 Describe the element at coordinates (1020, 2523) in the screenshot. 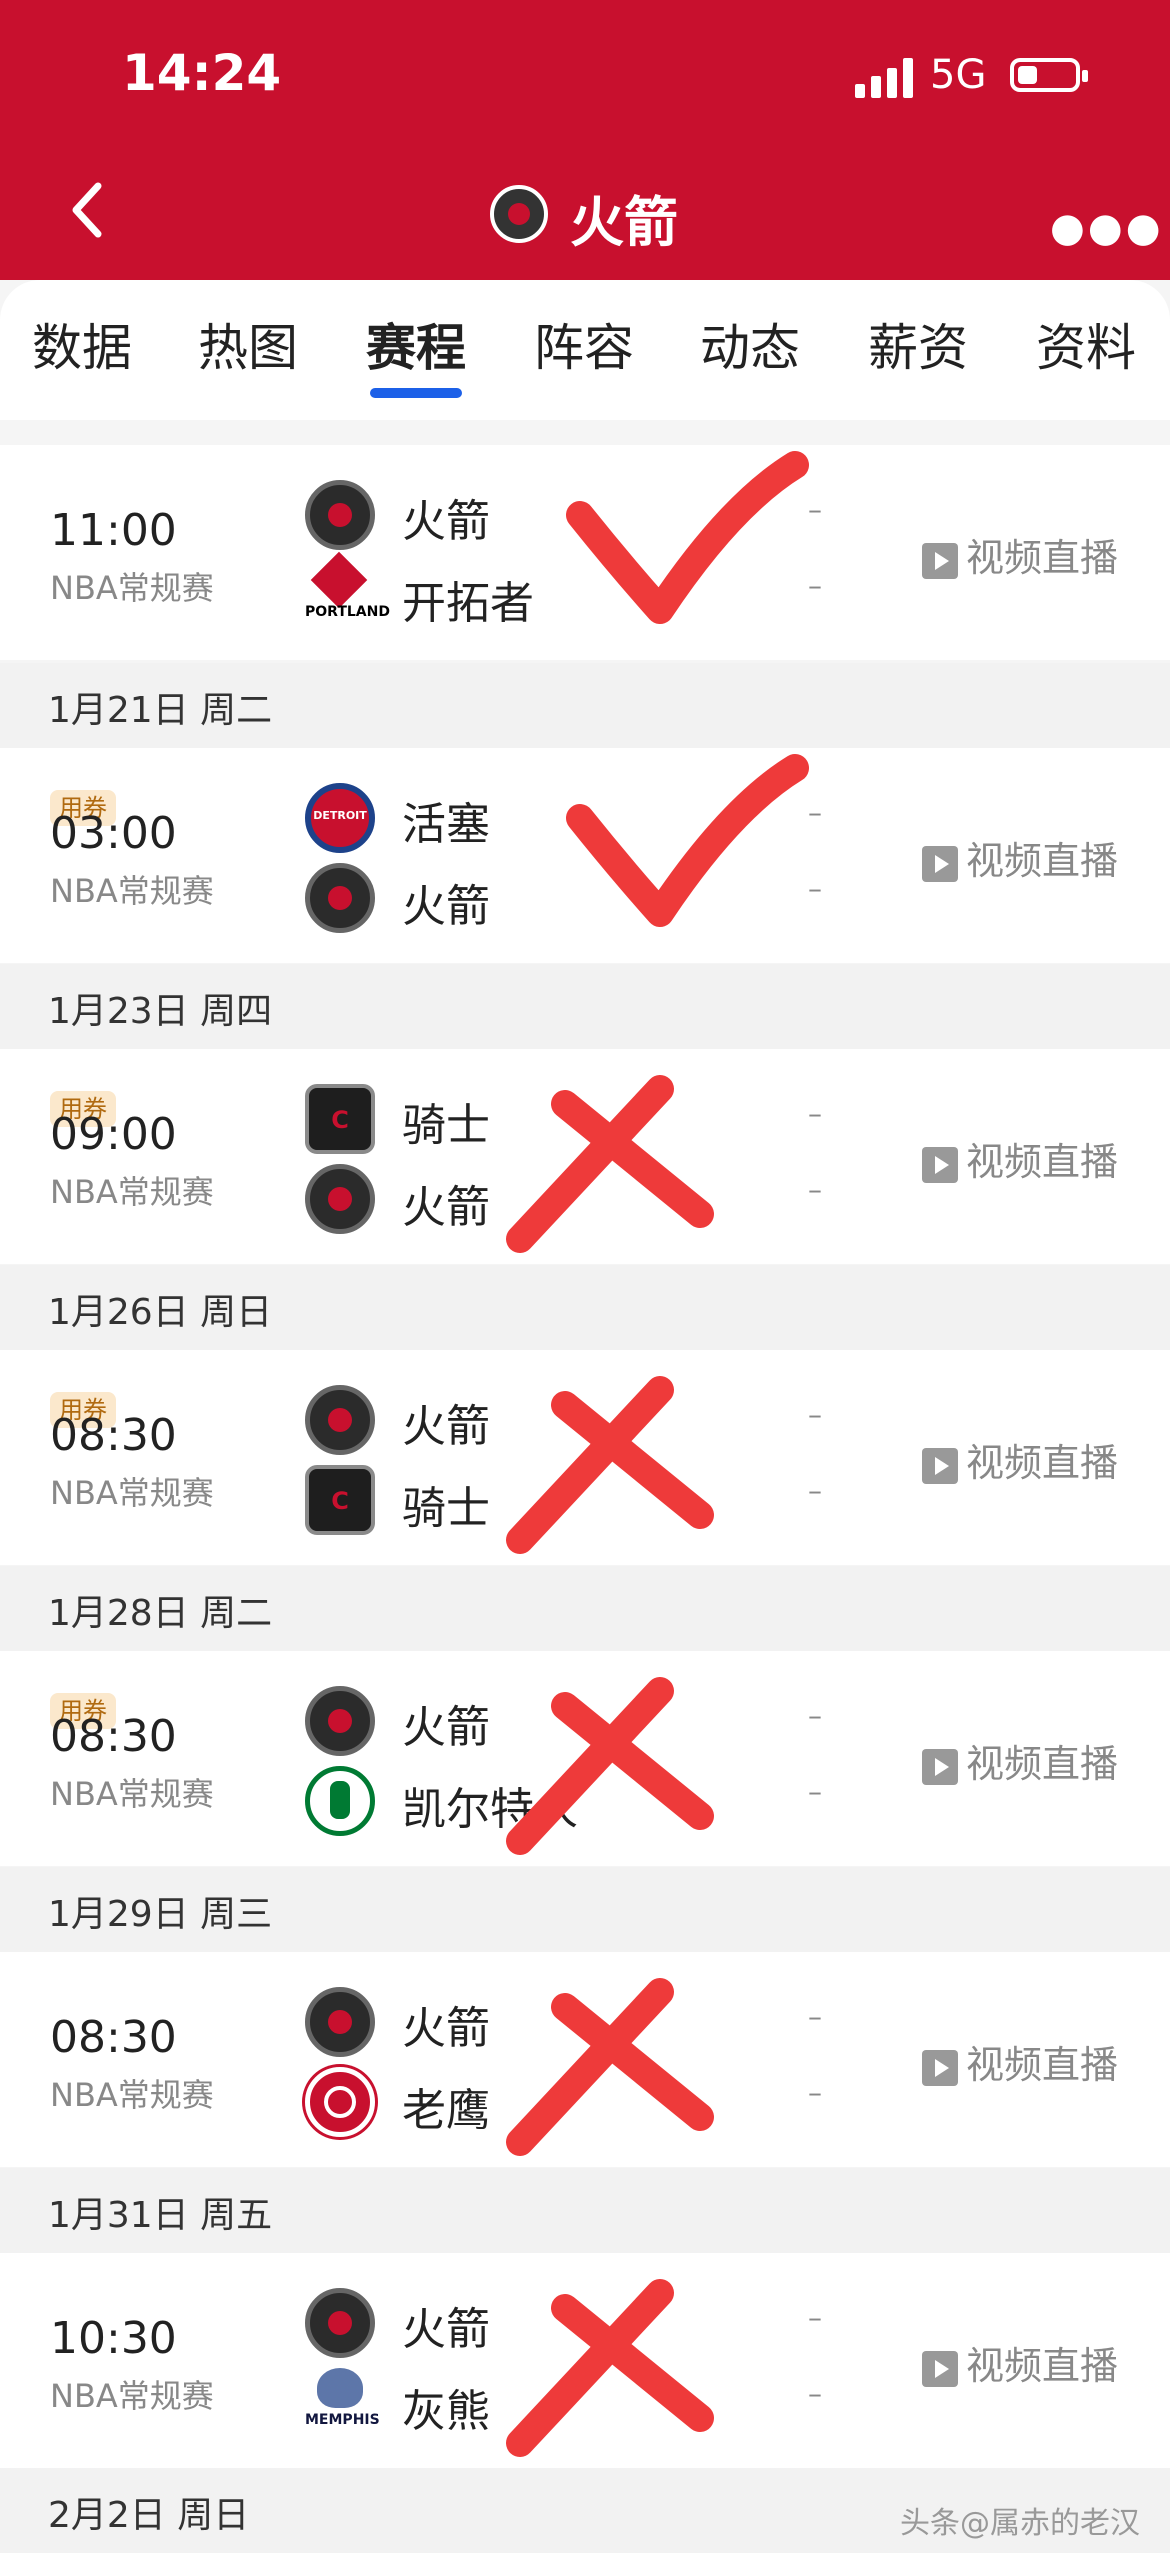

I see `watermark: 头条@属赤的老汉` at that location.